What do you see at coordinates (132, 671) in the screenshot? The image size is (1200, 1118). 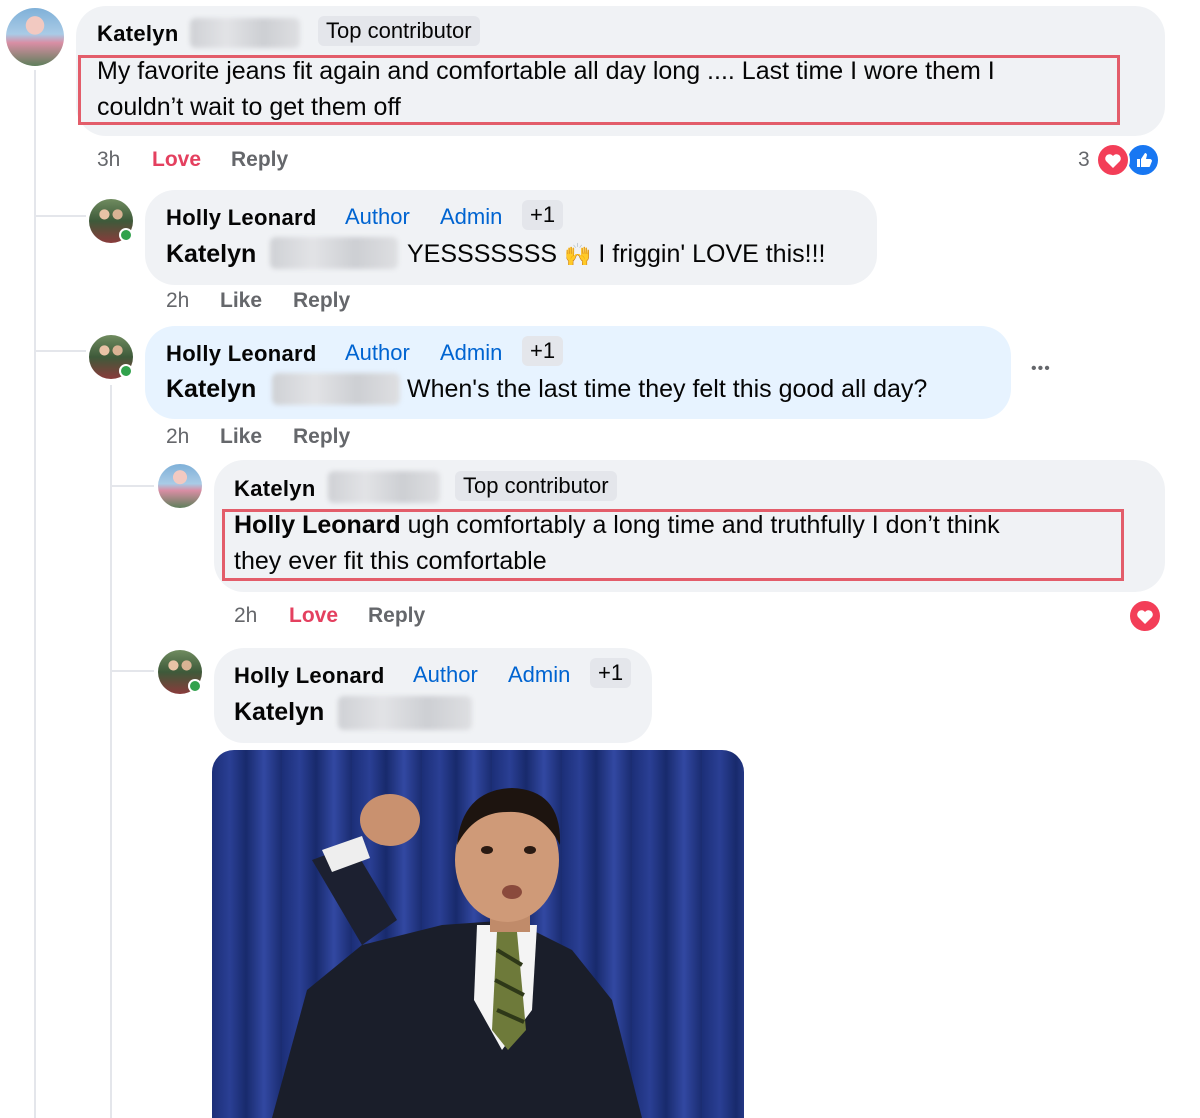 I see `thread-curve-reply4` at bounding box center [132, 671].